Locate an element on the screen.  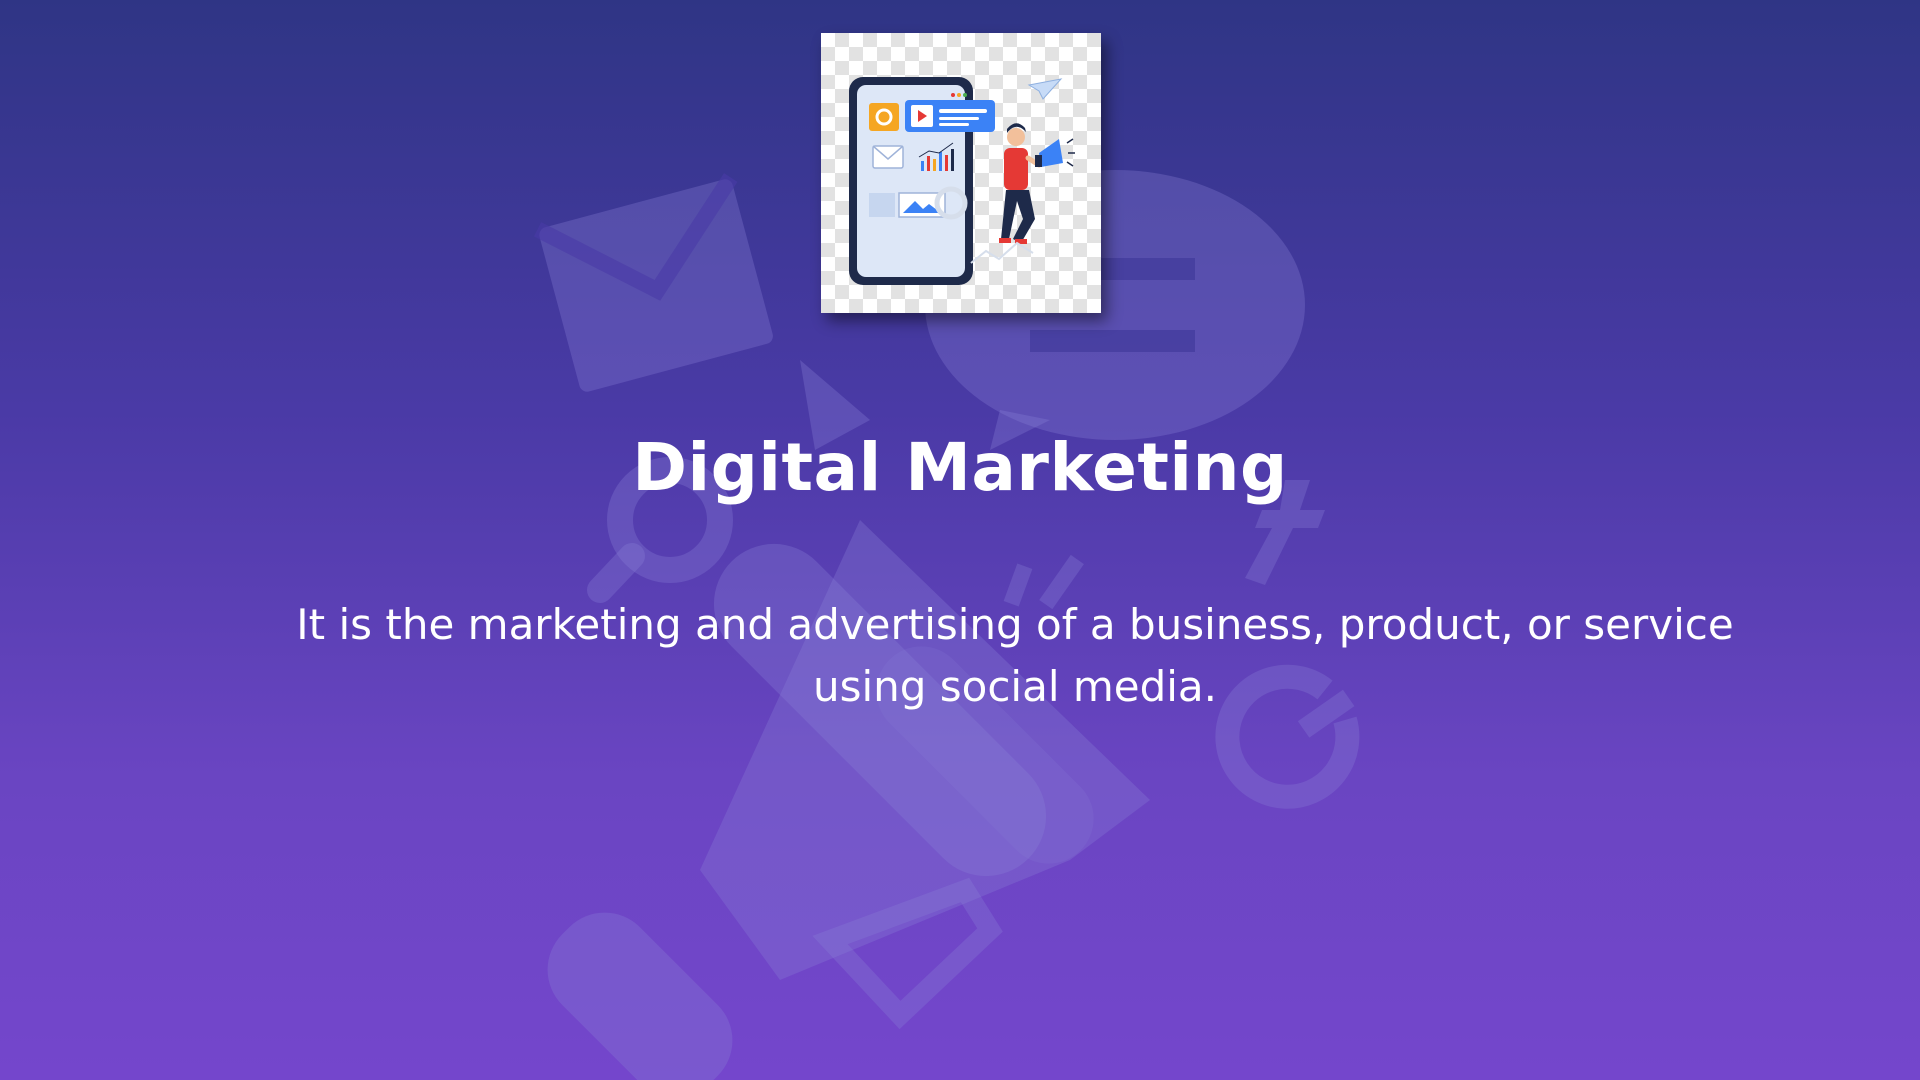
megaphone-icon is located at coordinates (1055, 152).